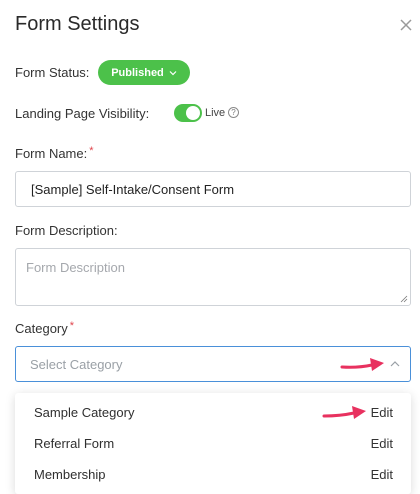 This screenshot has width=420, height=494. I want to click on form-status-label: Form Status:, so click(52, 72).